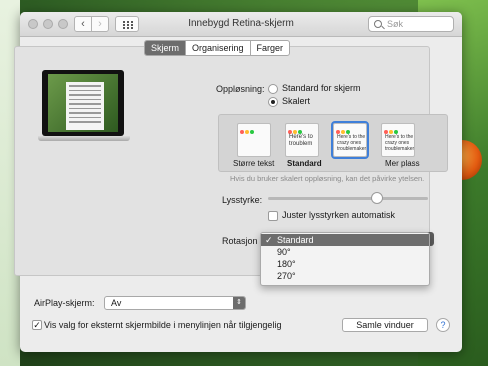 The width and height of the screenshot is (488, 366). What do you see at coordinates (241, 24) in the screenshot?
I see `titlebar: ‹ › Innebygd Retina-skjerm Søk` at bounding box center [241, 24].